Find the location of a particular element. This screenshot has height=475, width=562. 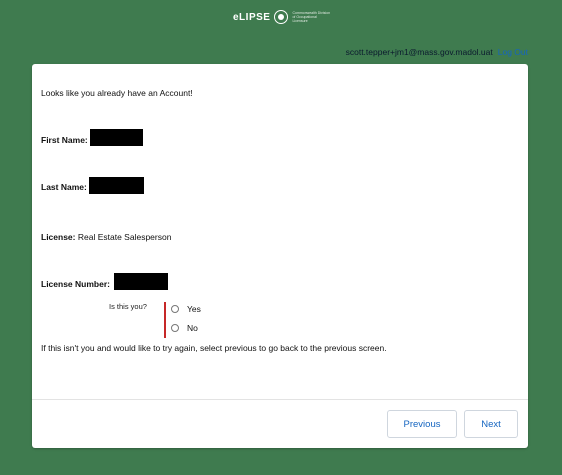

user-email: scott.tepper+jm1@mass.gov.madol.uat is located at coordinates (419, 52).